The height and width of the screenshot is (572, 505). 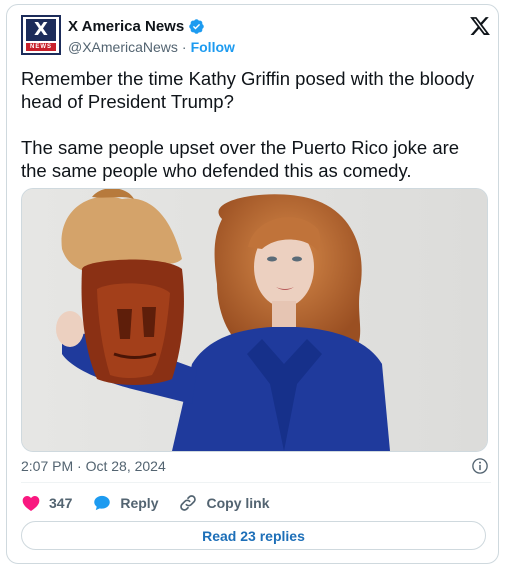 I want to click on tweet-timestamp: 2:07 PM · Oct 28, 2024, so click(x=93, y=466).